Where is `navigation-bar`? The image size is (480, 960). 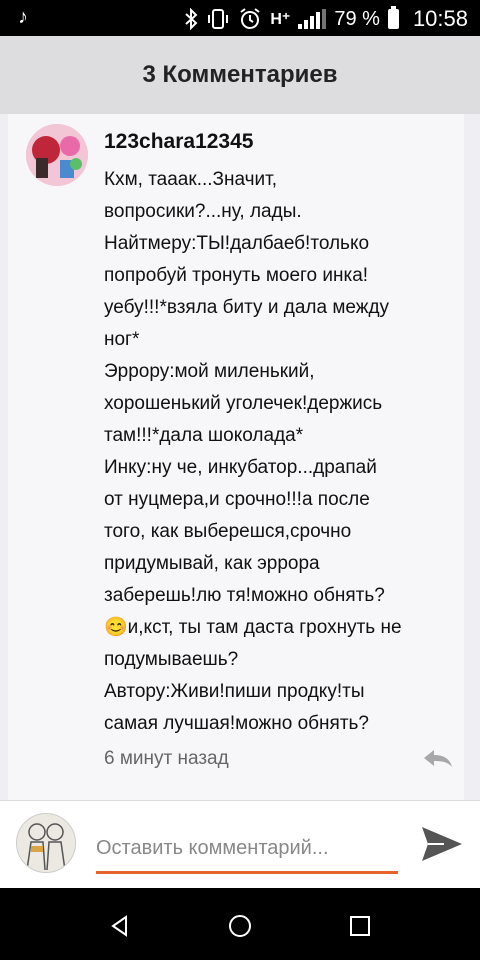
navigation-bar is located at coordinates (240, 924).